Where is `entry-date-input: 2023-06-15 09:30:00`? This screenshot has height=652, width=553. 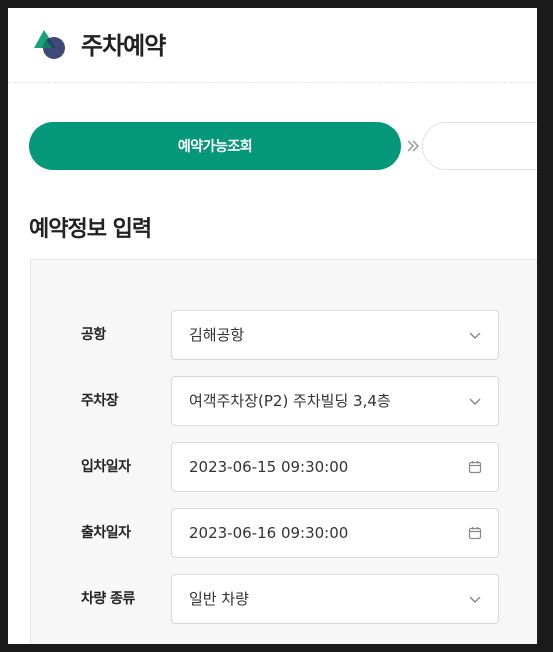
entry-date-input: 2023-06-15 09:30:00 is located at coordinates (335, 467).